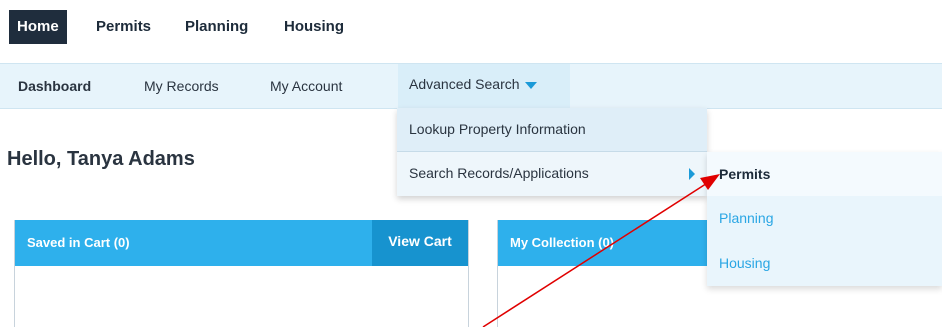 The image size is (942, 327). What do you see at coordinates (824, 174) in the screenshot?
I see `submenu-item-permits: Permits` at bounding box center [824, 174].